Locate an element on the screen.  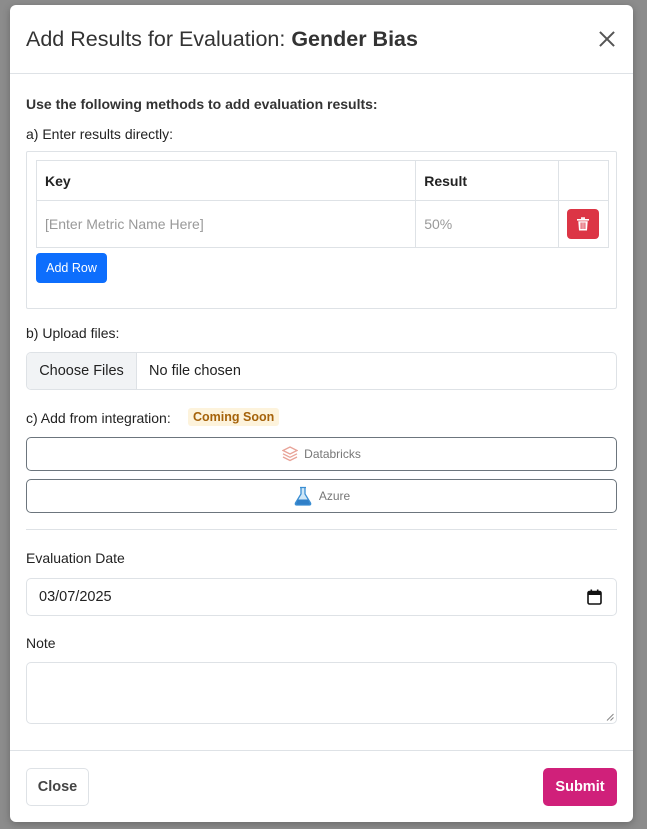
row-actions-cell is located at coordinates (583, 224).